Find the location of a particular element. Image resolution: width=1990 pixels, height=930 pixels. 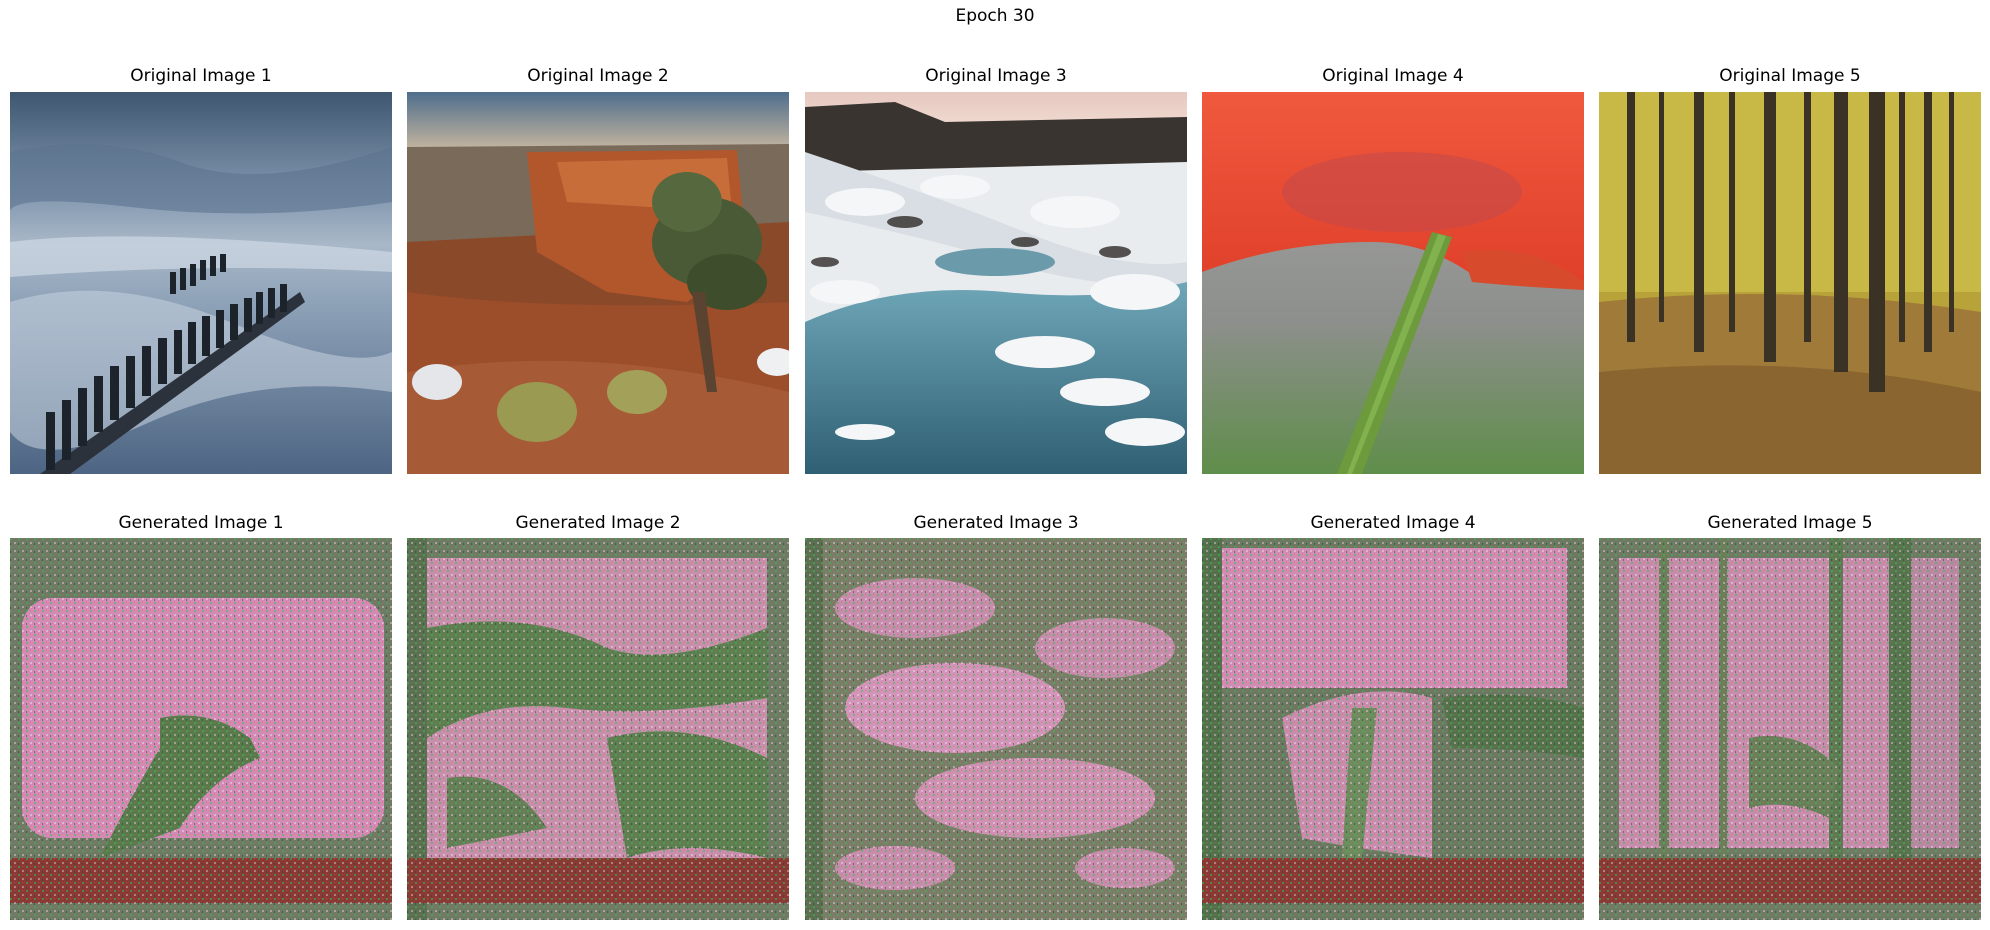

figure-title: Epoch 30 is located at coordinates (995, 16).